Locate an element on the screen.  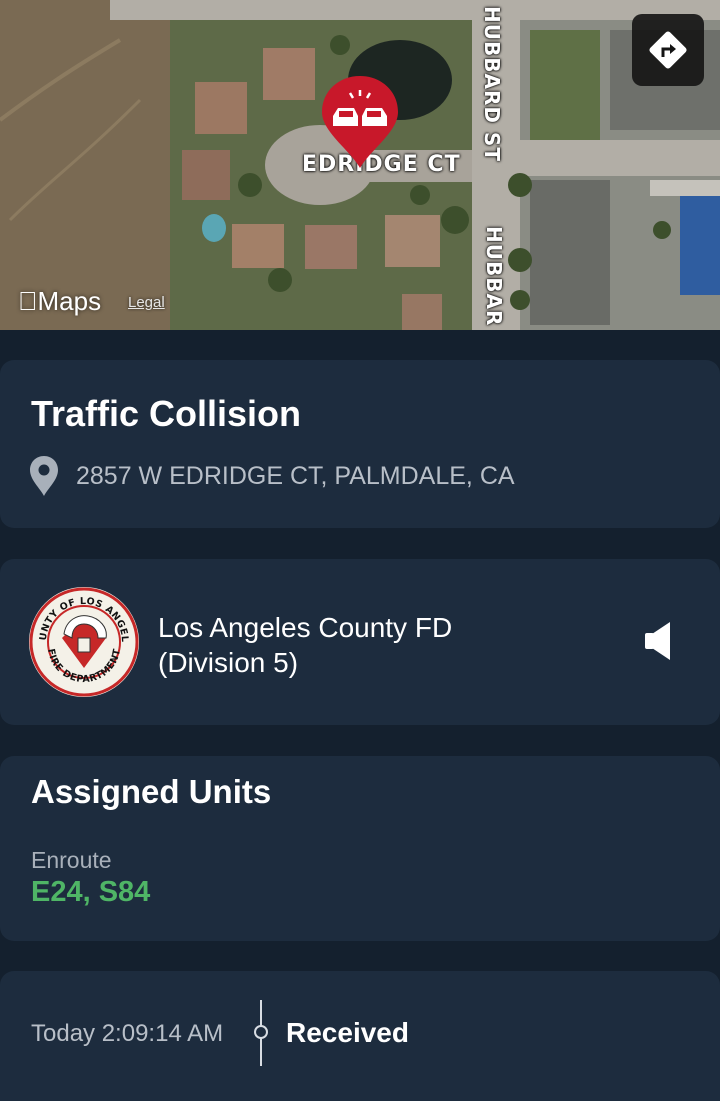
speaker-button is located at coordinates (658, 643).